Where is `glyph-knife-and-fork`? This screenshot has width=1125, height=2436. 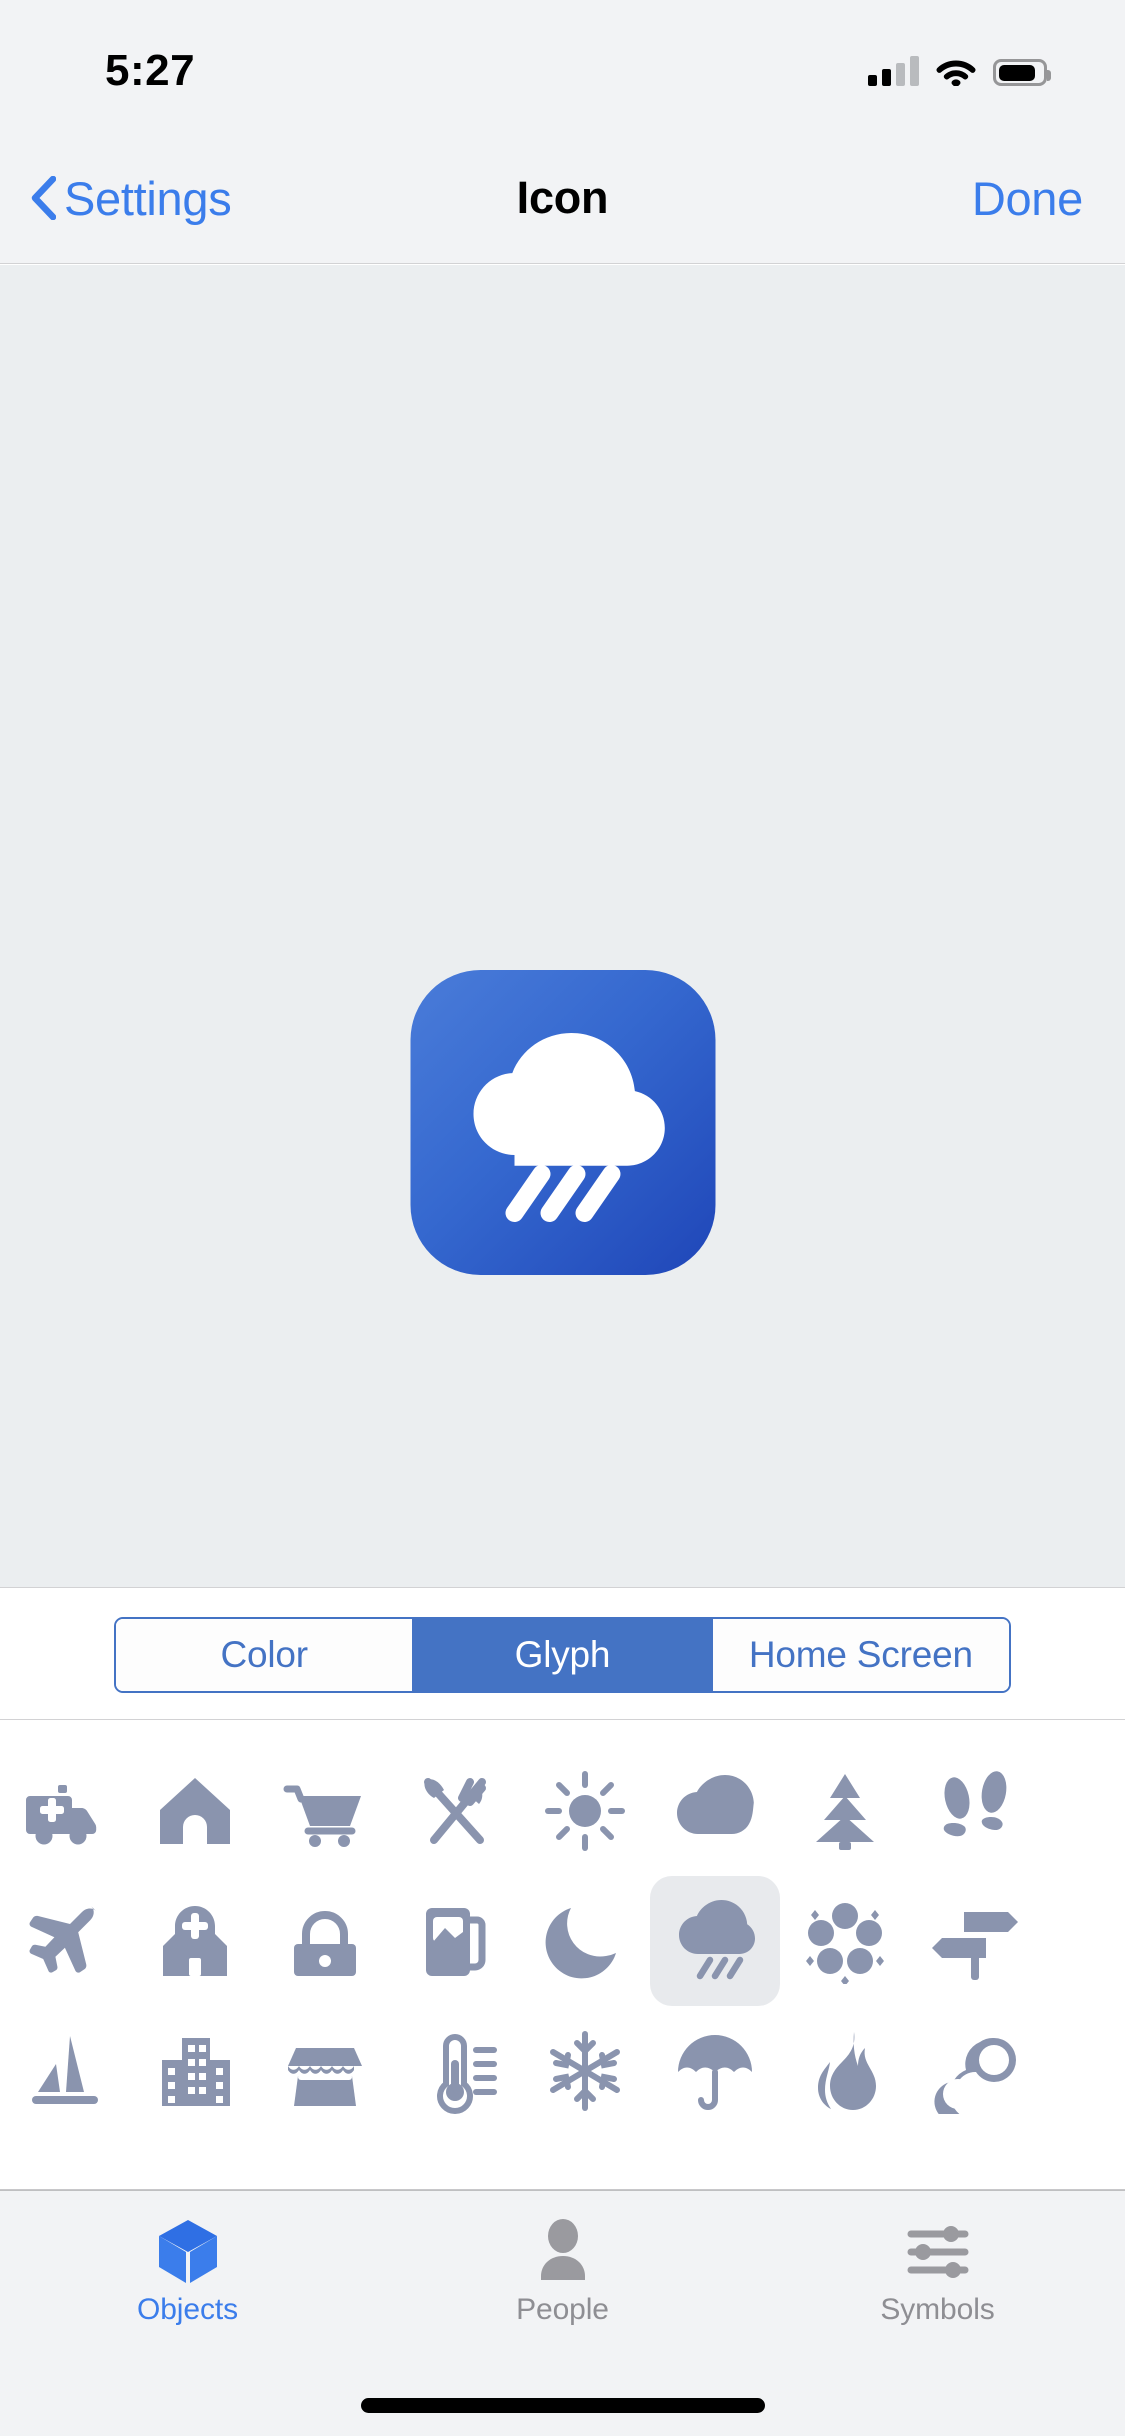
glyph-knife-and-fork is located at coordinates (455, 1811).